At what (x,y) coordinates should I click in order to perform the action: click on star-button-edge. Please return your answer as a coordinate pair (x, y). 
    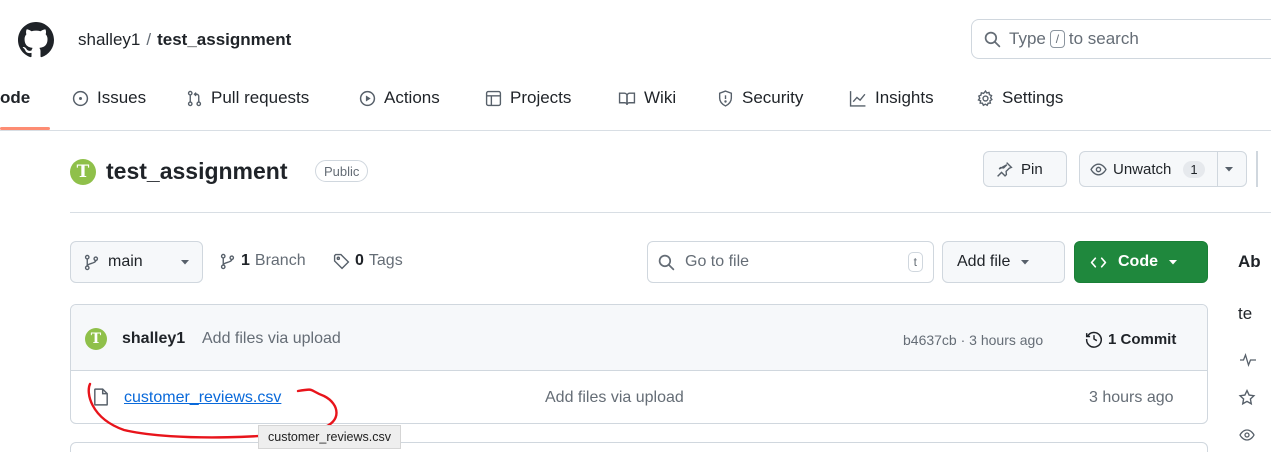
    Looking at the image, I should click on (1257, 169).